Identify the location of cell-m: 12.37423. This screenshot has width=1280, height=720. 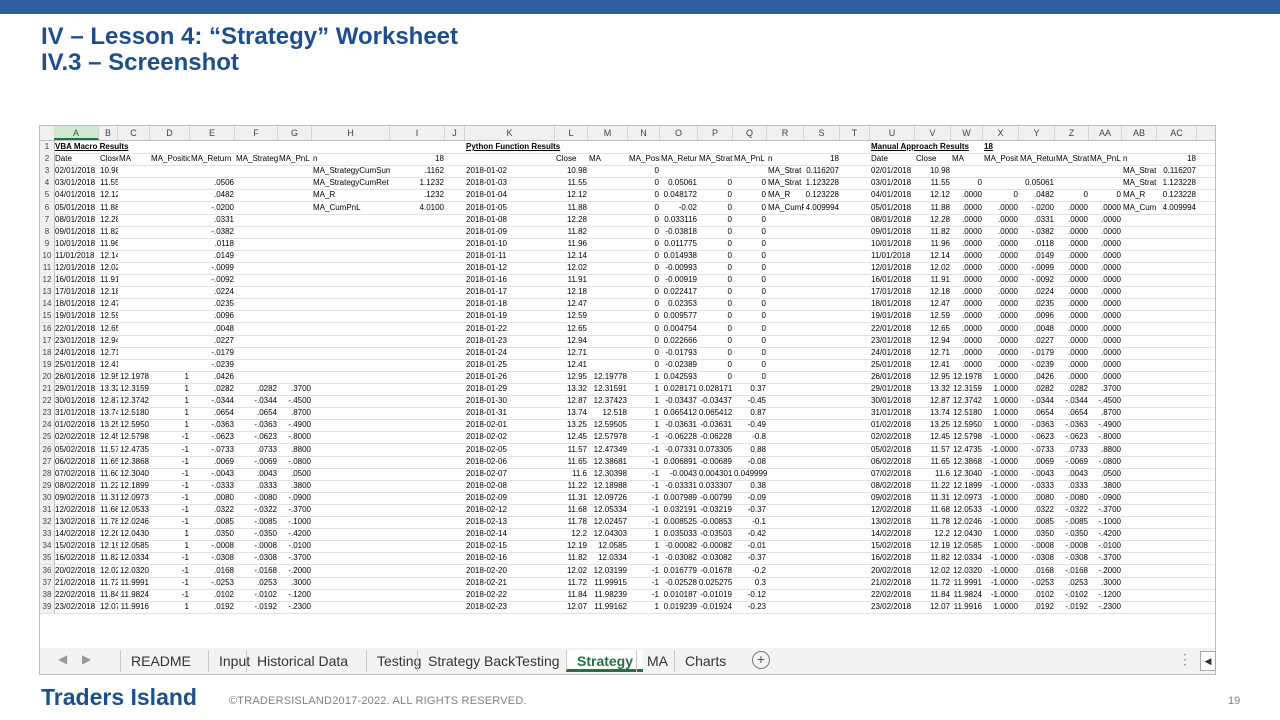
(608, 401).